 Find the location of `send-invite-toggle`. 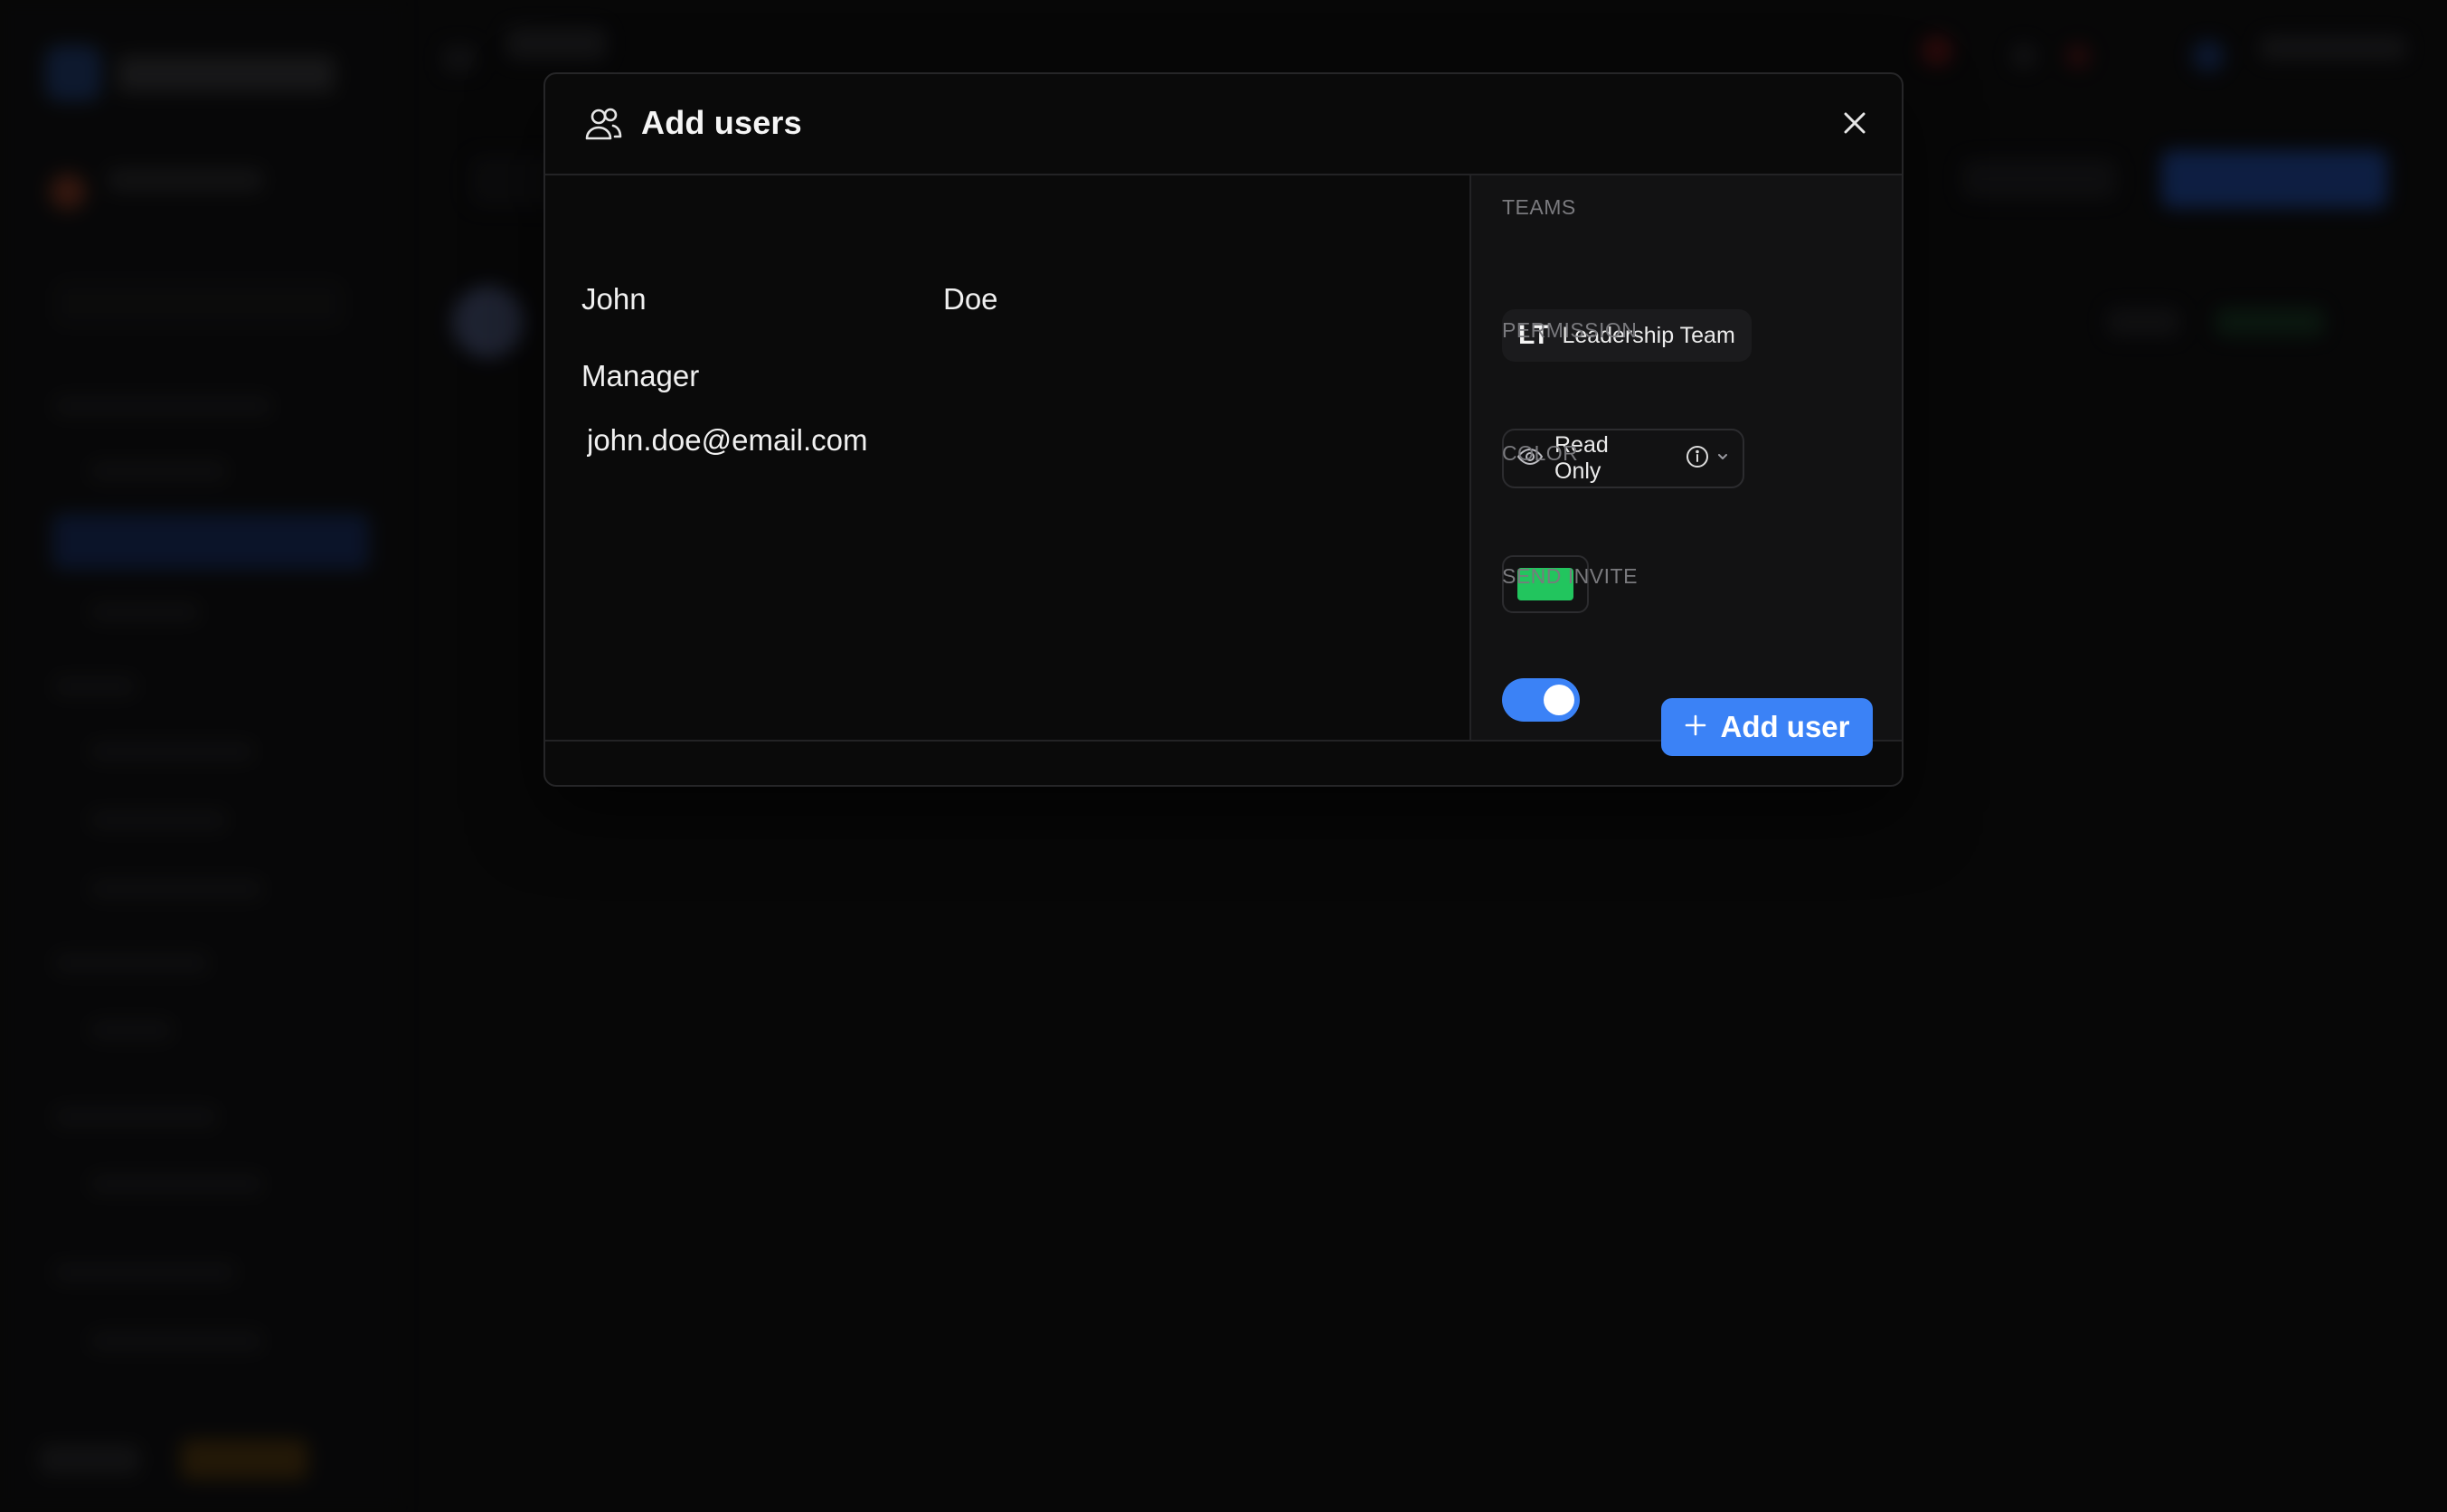

send-invite-toggle is located at coordinates (1541, 700).